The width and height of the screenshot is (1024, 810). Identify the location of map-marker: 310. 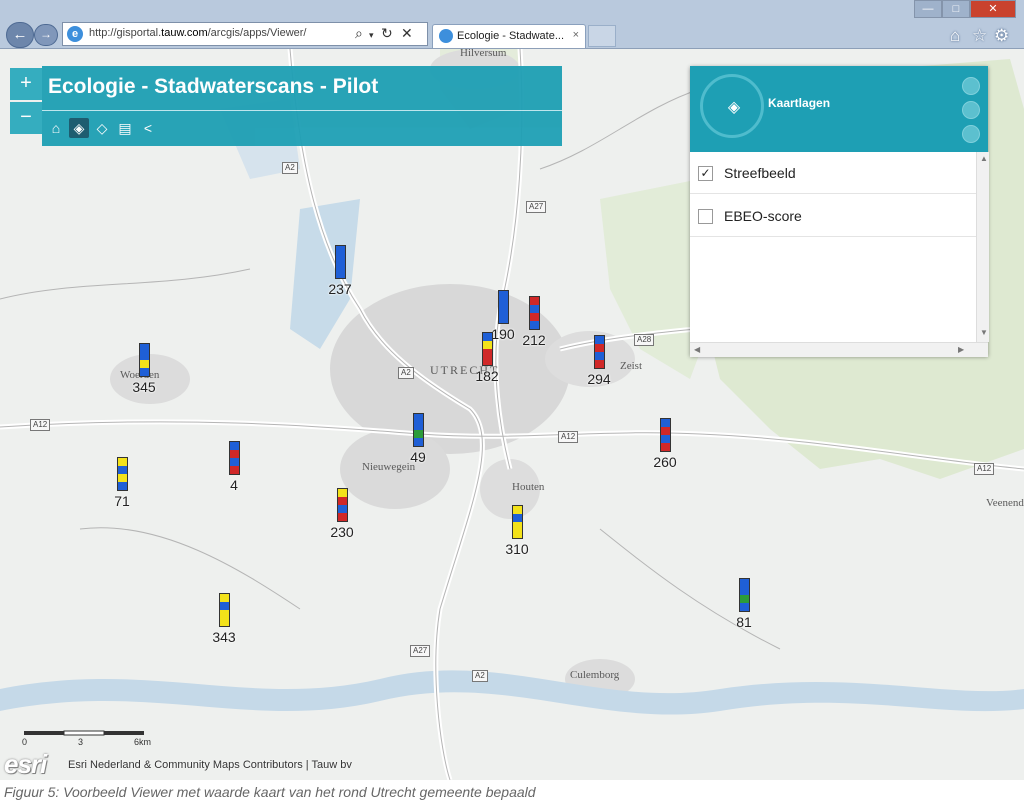
(517, 531).